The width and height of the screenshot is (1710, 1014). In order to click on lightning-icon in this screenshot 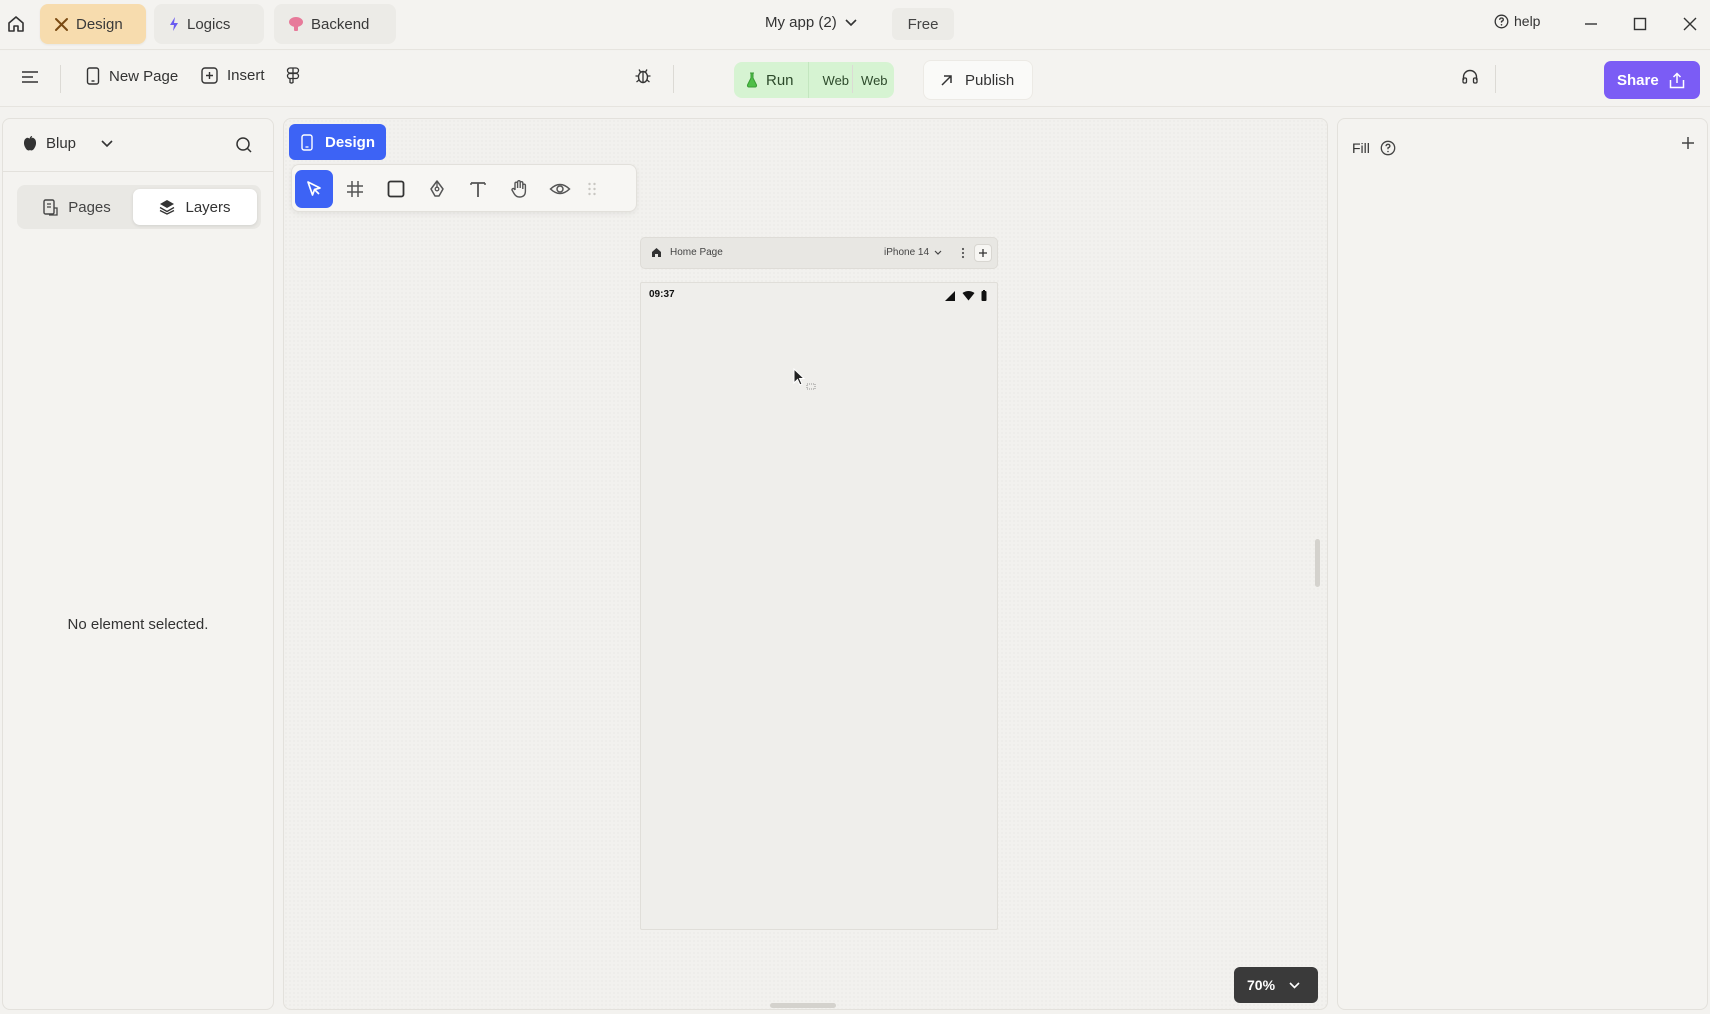, I will do `click(174, 24)`.